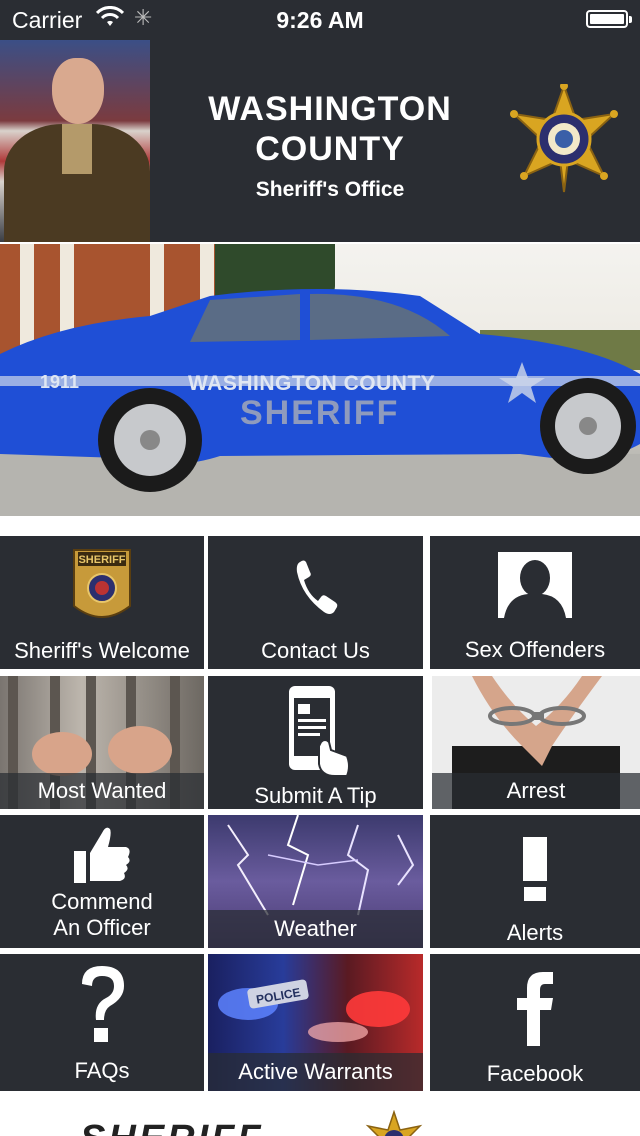 Image resolution: width=640 pixels, height=1136 pixels. What do you see at coordinates (315, 795) in the screenshot?
I see `tile-label: Submit A Tip` at bounding box center [315, 795].